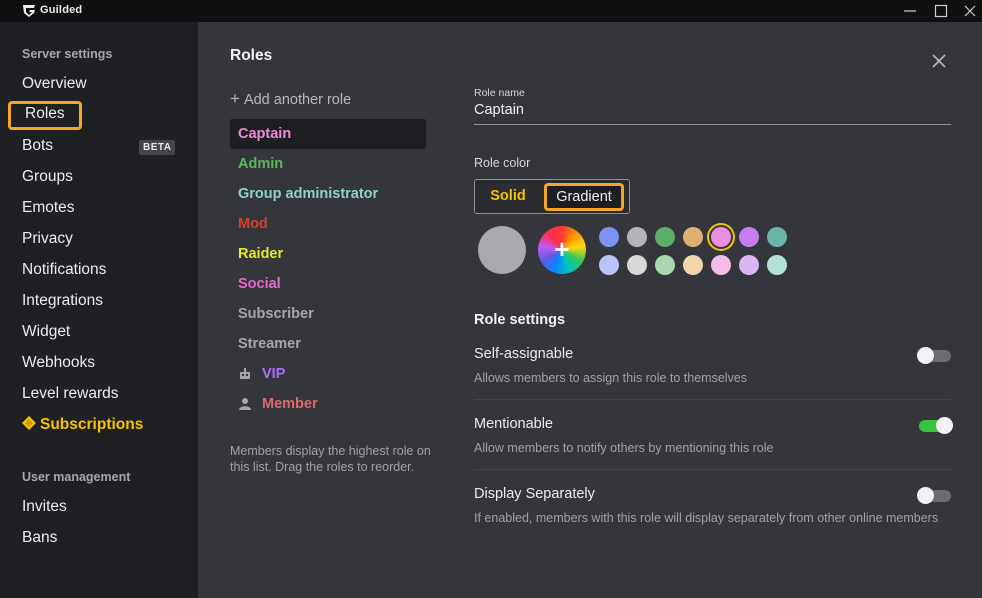 This screenshot has width=982, height=598. I want to click on user-management-heading: User management, so click(76, 477).